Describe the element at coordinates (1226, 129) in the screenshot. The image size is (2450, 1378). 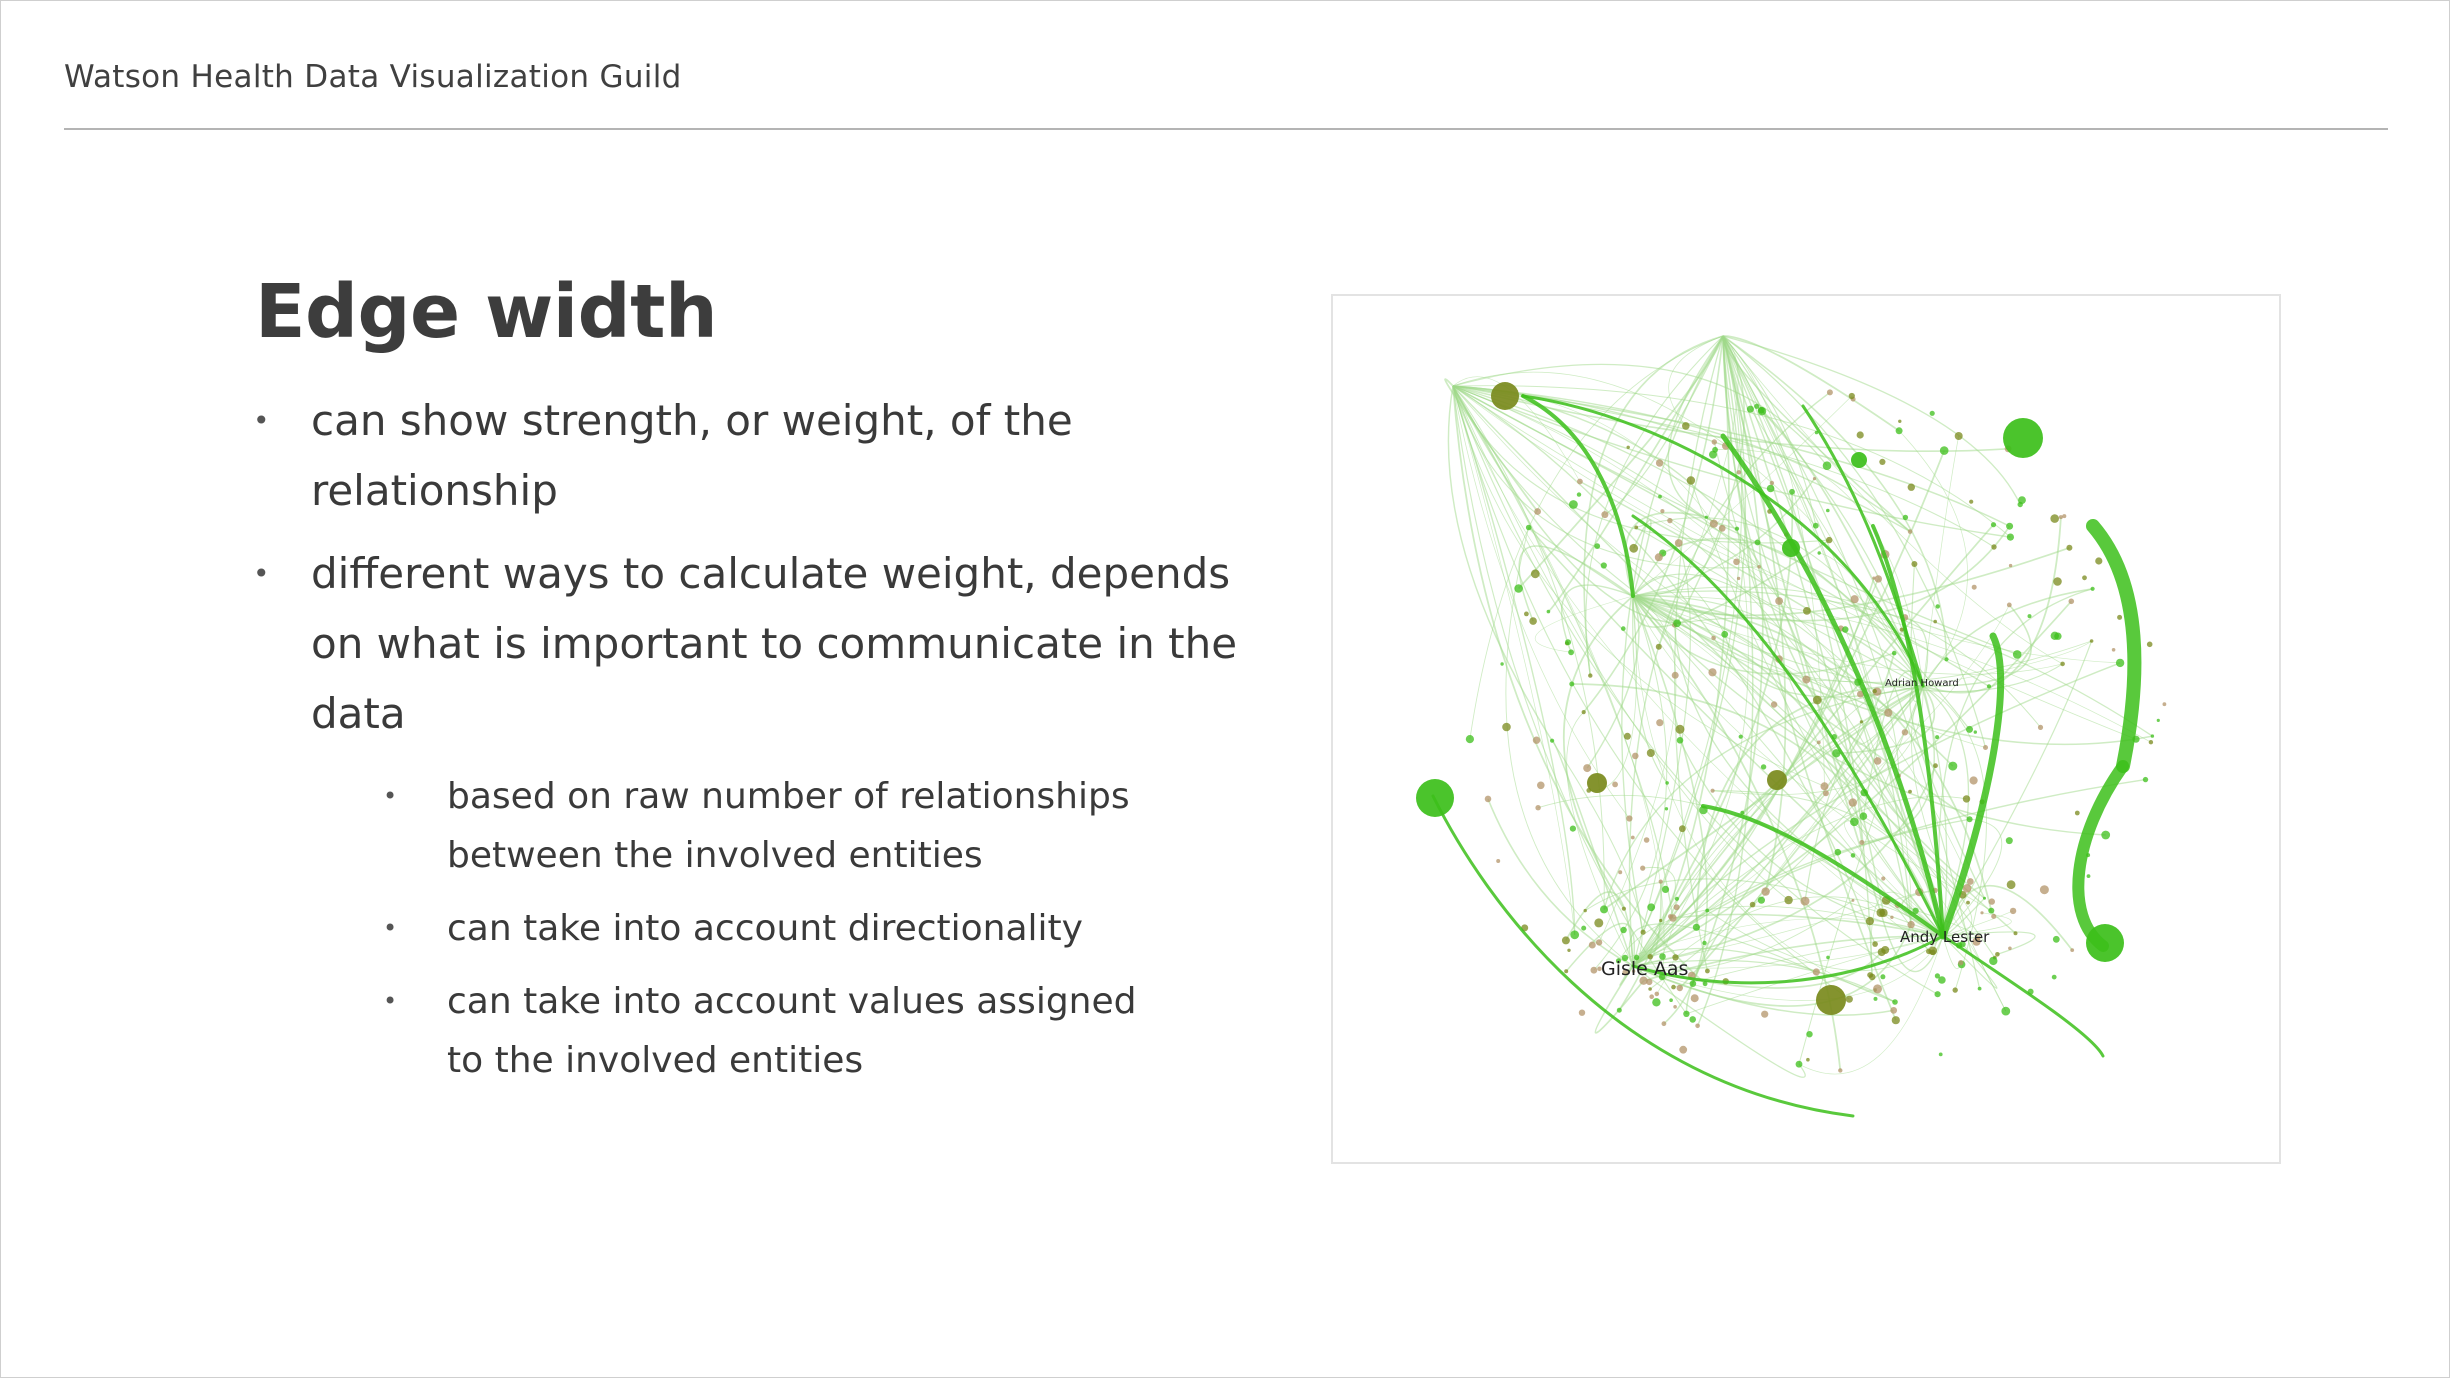
I see `header-divider` at that location.